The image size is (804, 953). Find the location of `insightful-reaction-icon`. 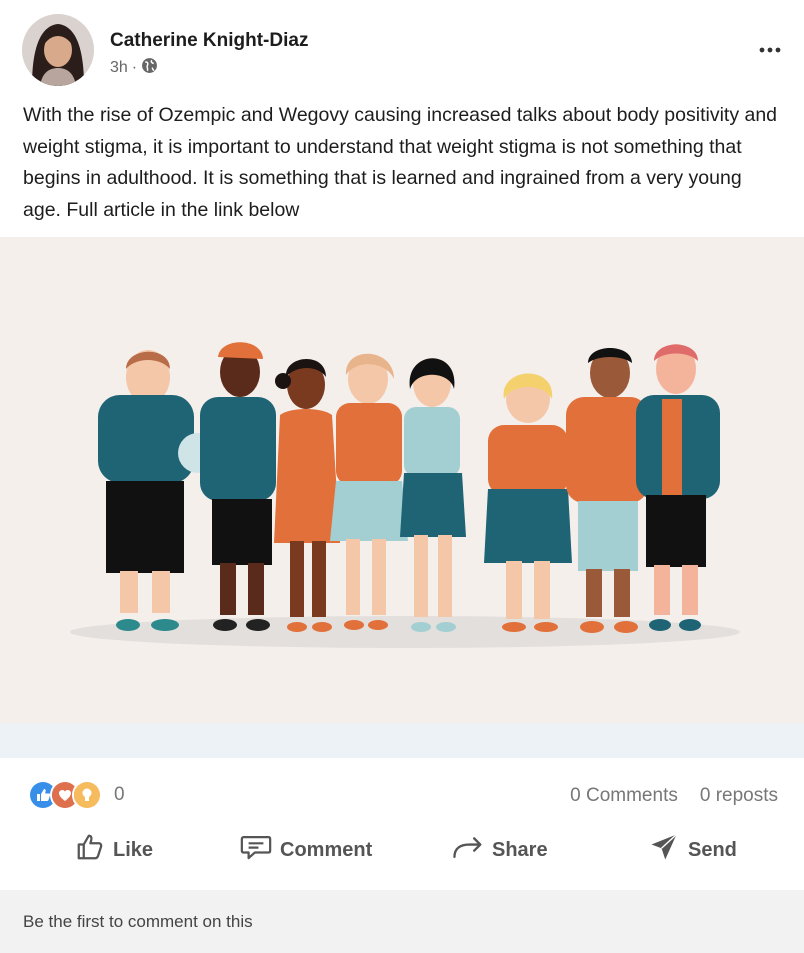

insightful-reaction-icon is located at coordinates (87, 795).